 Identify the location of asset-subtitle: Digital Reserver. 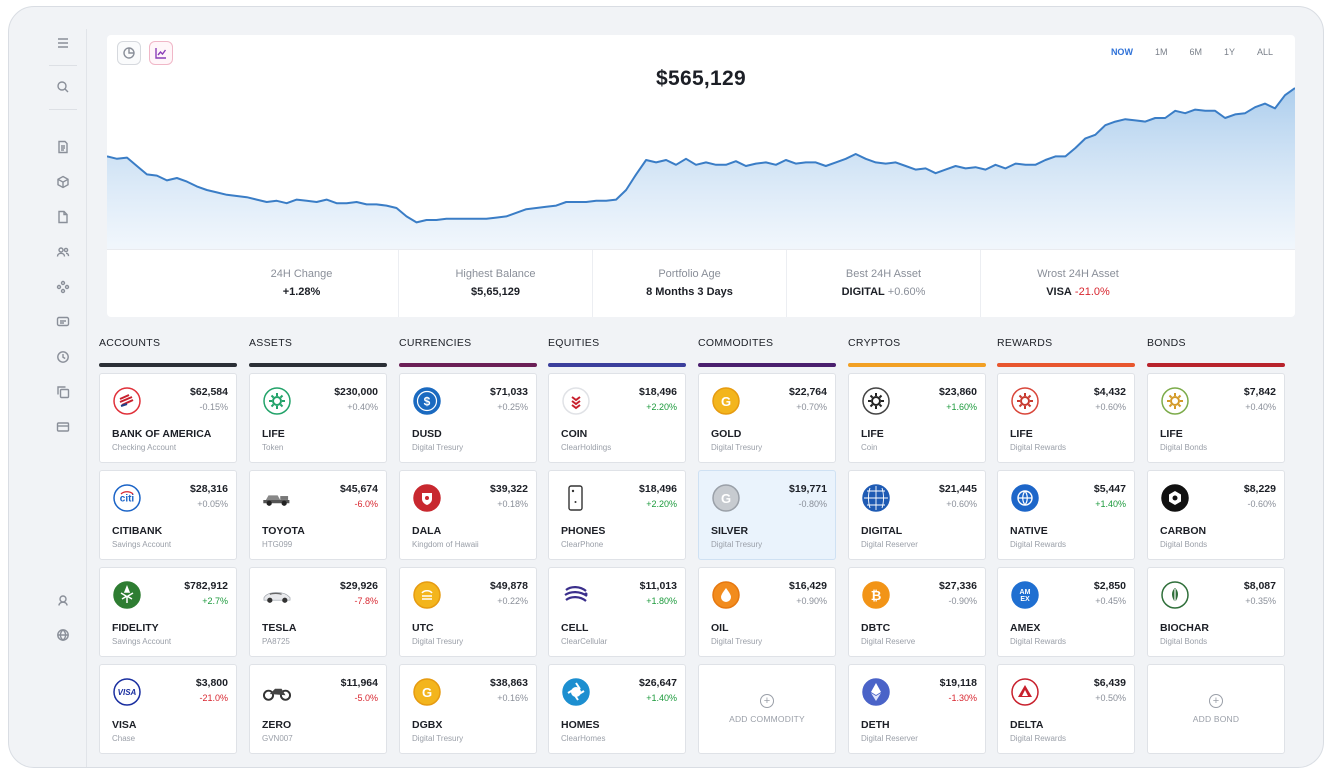
(889, 544).